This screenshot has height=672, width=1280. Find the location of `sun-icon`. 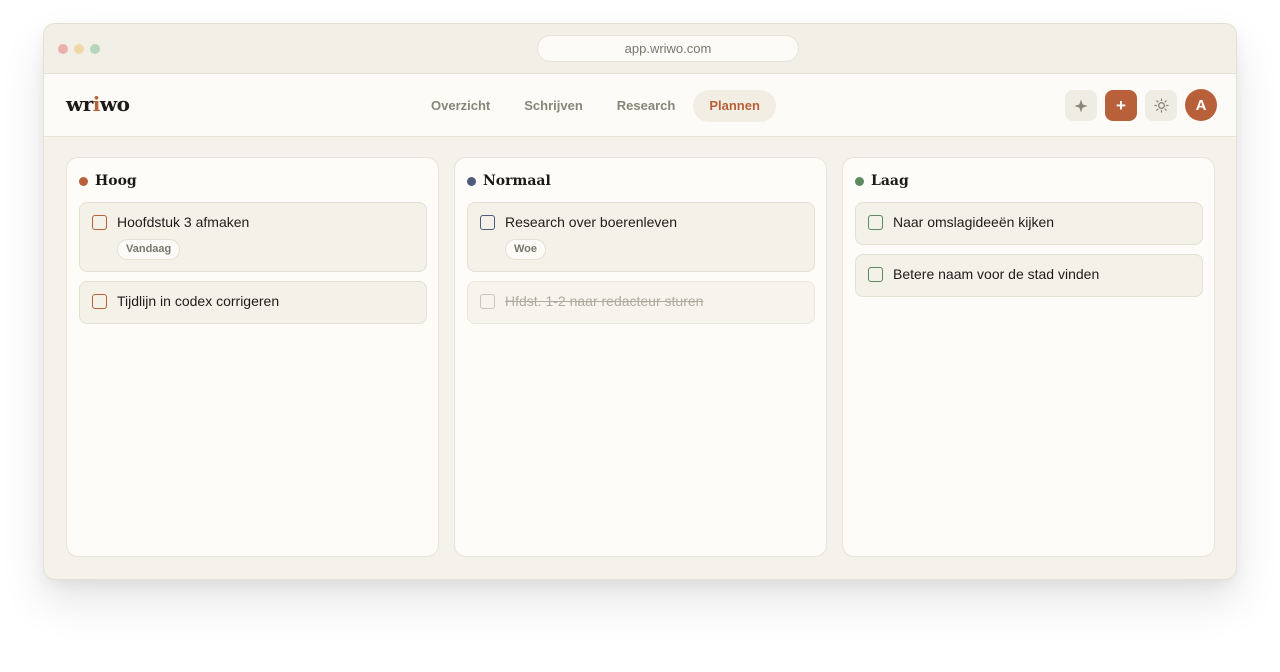

sun-icon is located at coordinates (1161, 105).